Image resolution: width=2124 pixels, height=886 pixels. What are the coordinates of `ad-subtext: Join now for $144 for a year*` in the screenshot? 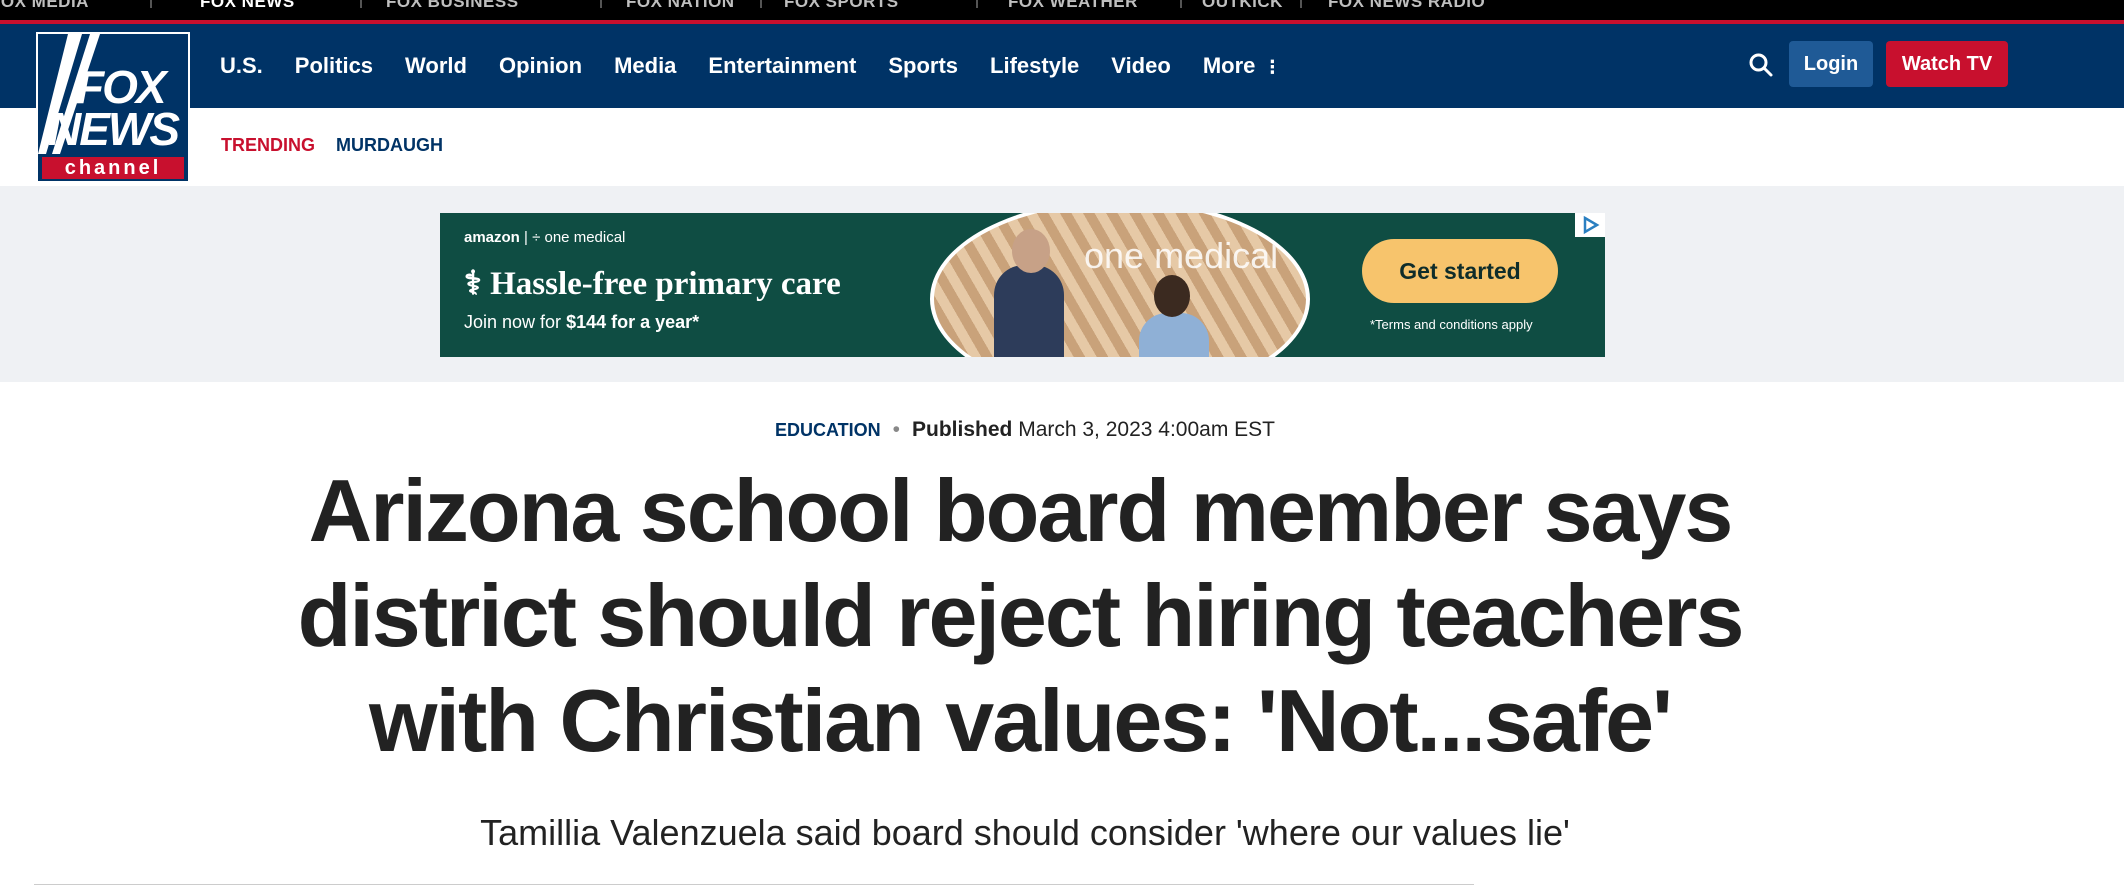 It's located at (581, 322).